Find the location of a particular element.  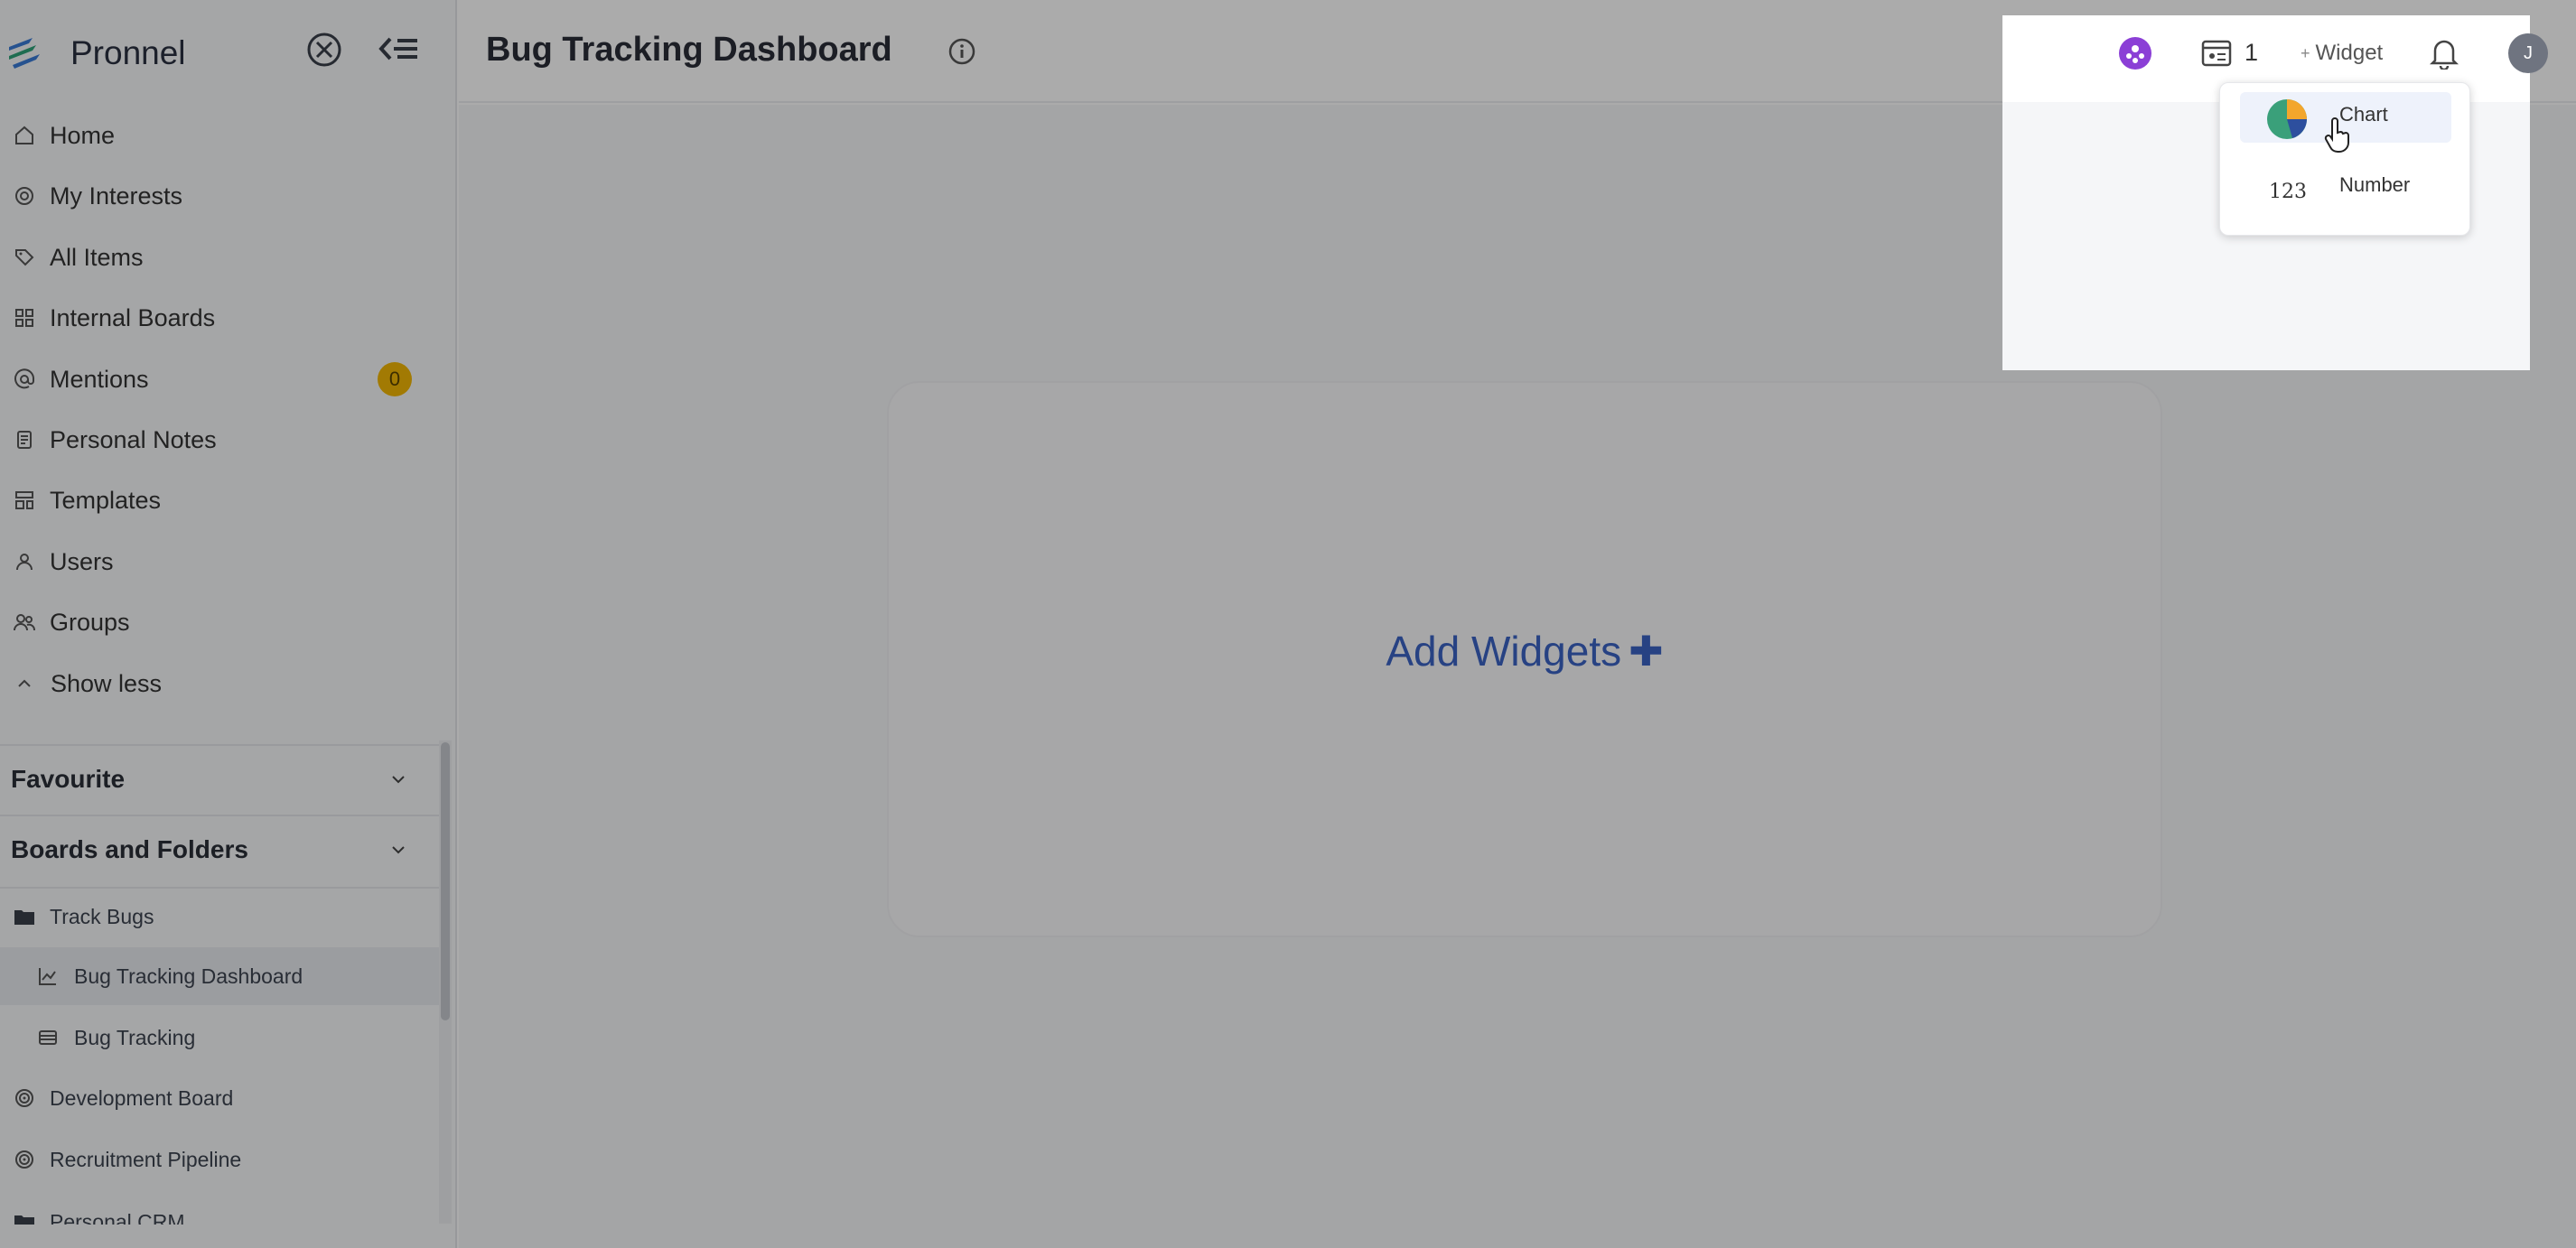

board-viewers-icon is located at coordinates (2216, 54).